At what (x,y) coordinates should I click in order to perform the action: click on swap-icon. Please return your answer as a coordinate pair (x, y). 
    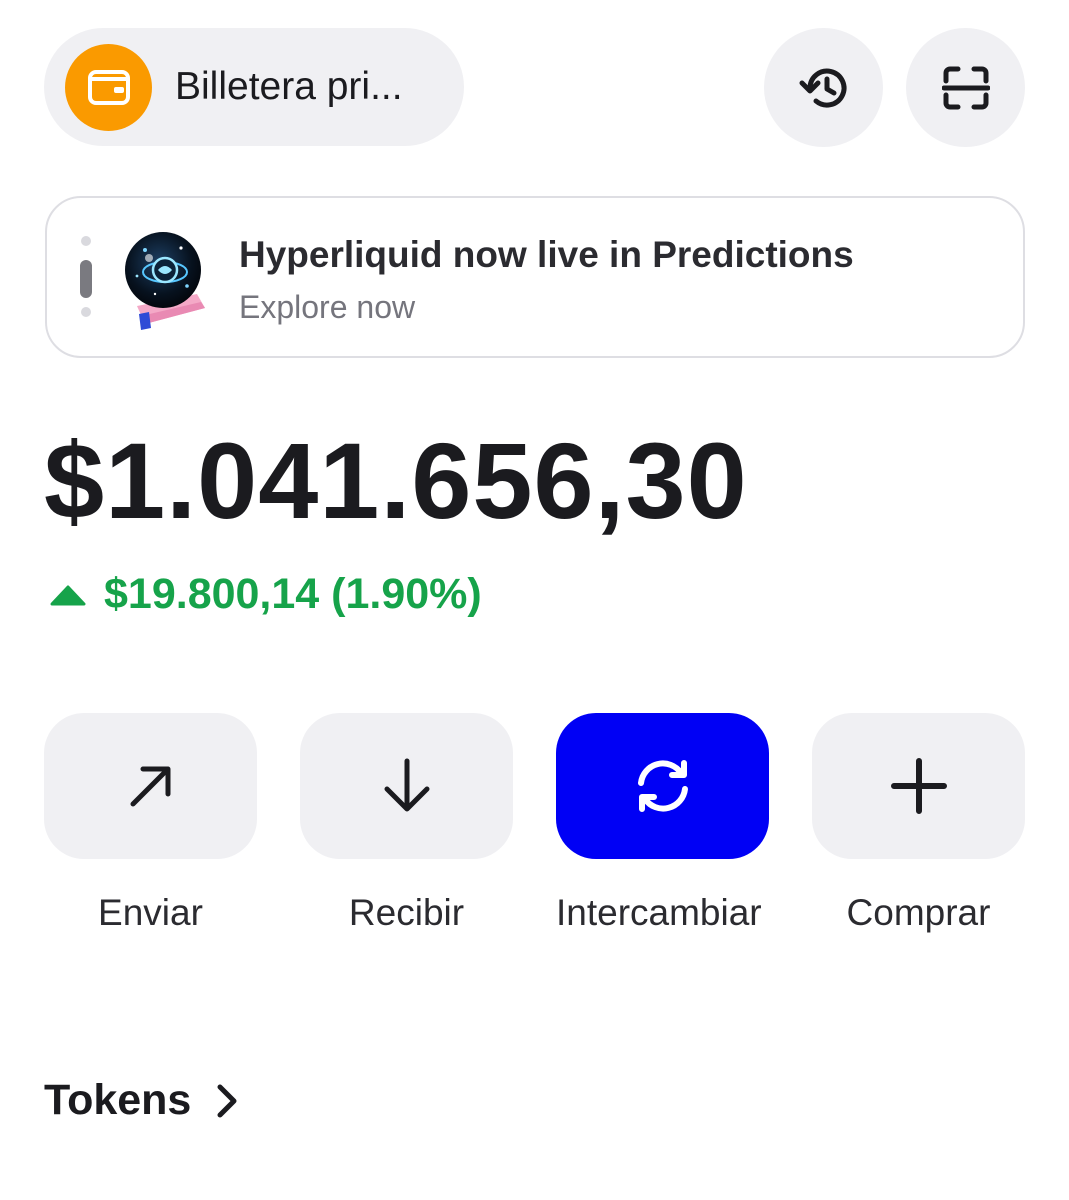
    Looking at the image, I should click on (662, 786).